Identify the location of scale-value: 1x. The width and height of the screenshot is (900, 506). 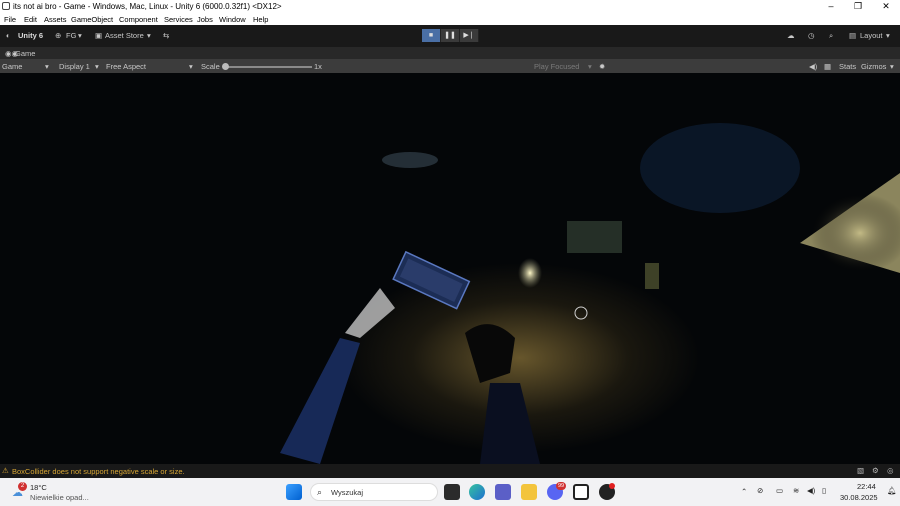
(318, 66).